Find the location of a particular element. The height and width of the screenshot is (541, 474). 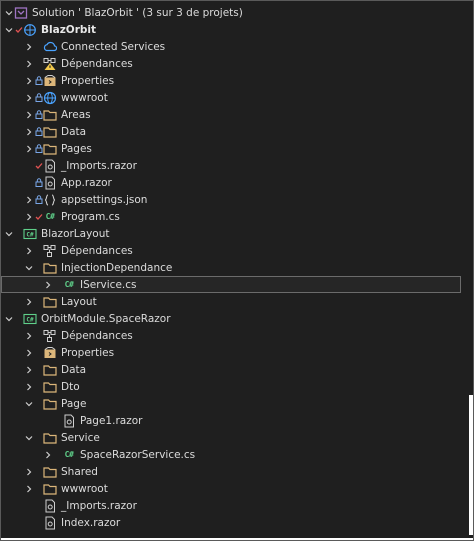

tree-row-project-blazorlayout: C# BlazorLayout is located at coordinates (237, 233).